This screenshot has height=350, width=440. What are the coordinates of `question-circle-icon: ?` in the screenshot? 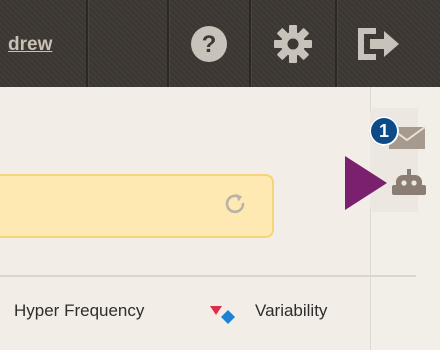 It's located at (209, 43).